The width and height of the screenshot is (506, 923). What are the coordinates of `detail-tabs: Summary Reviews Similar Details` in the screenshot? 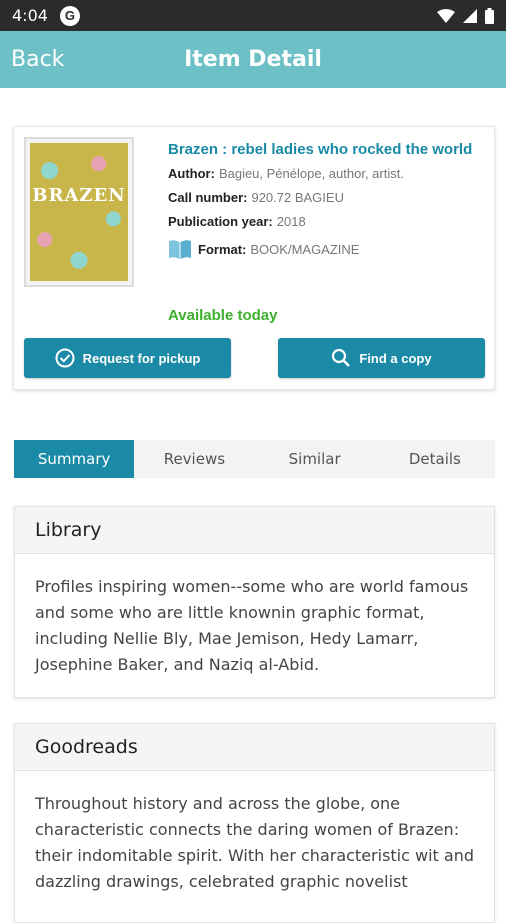 It's located at (254, 459).